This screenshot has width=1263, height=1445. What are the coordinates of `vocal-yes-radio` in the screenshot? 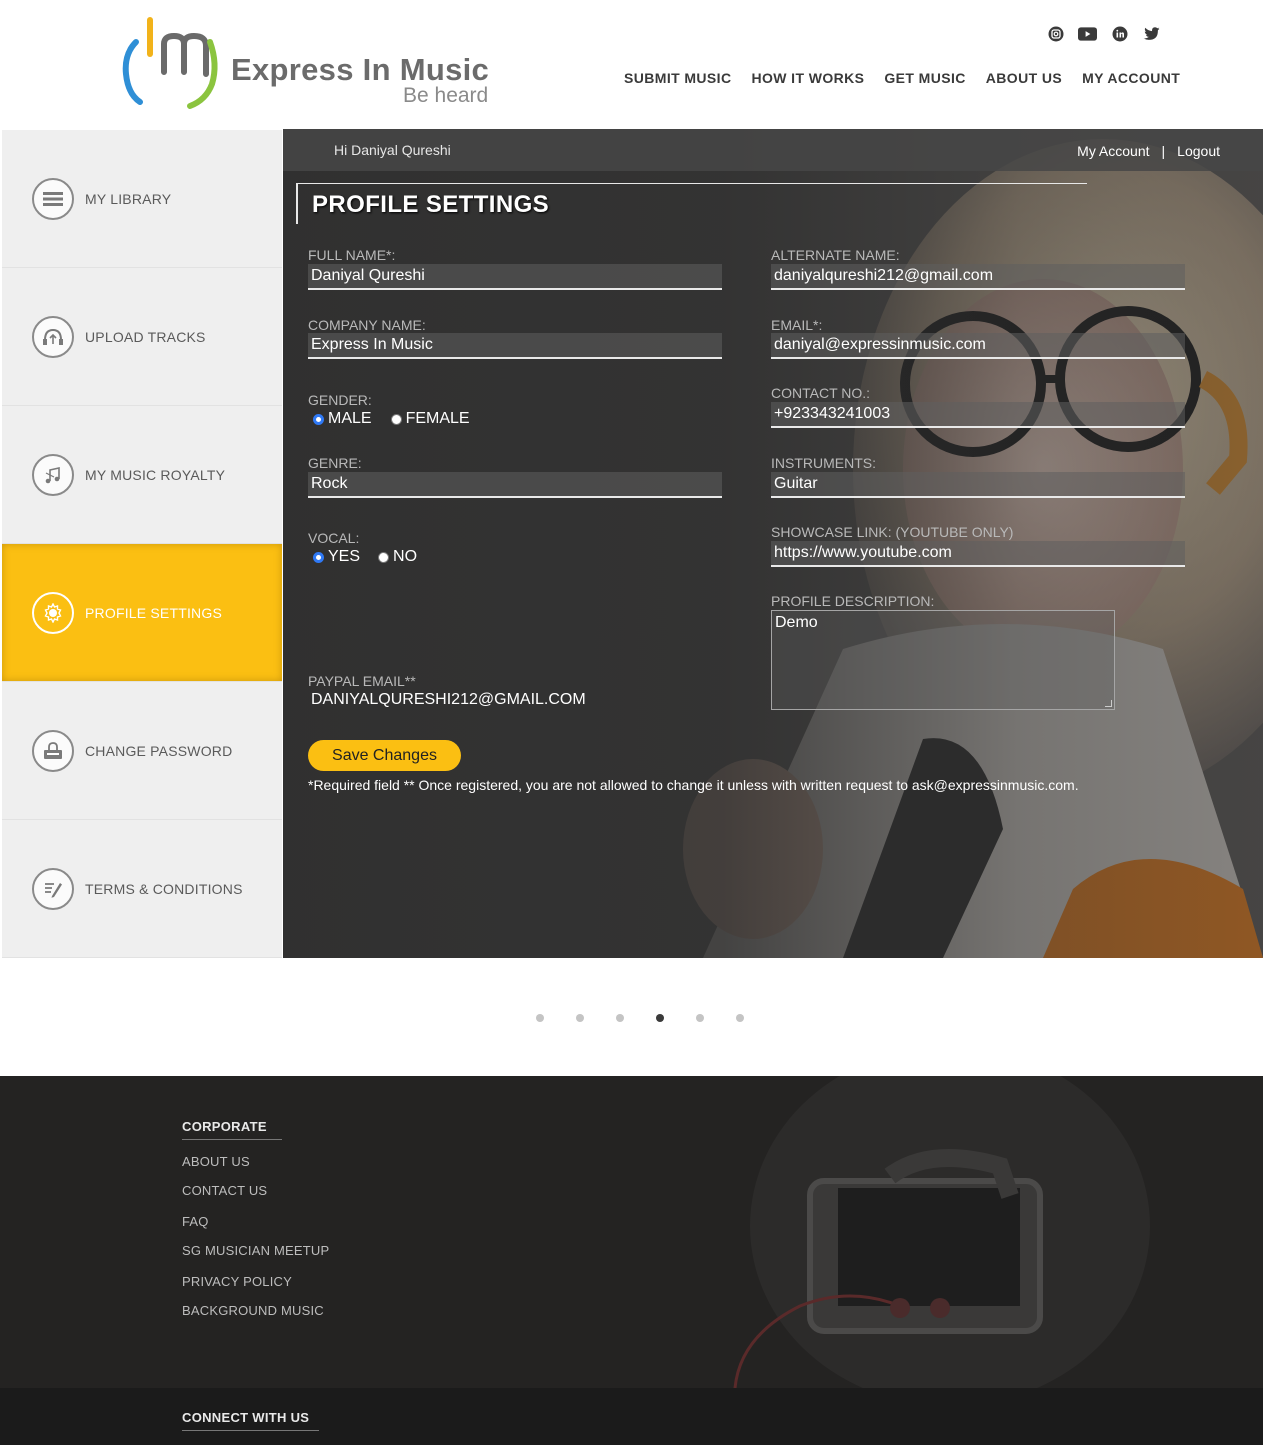 It's located at (318, 557).